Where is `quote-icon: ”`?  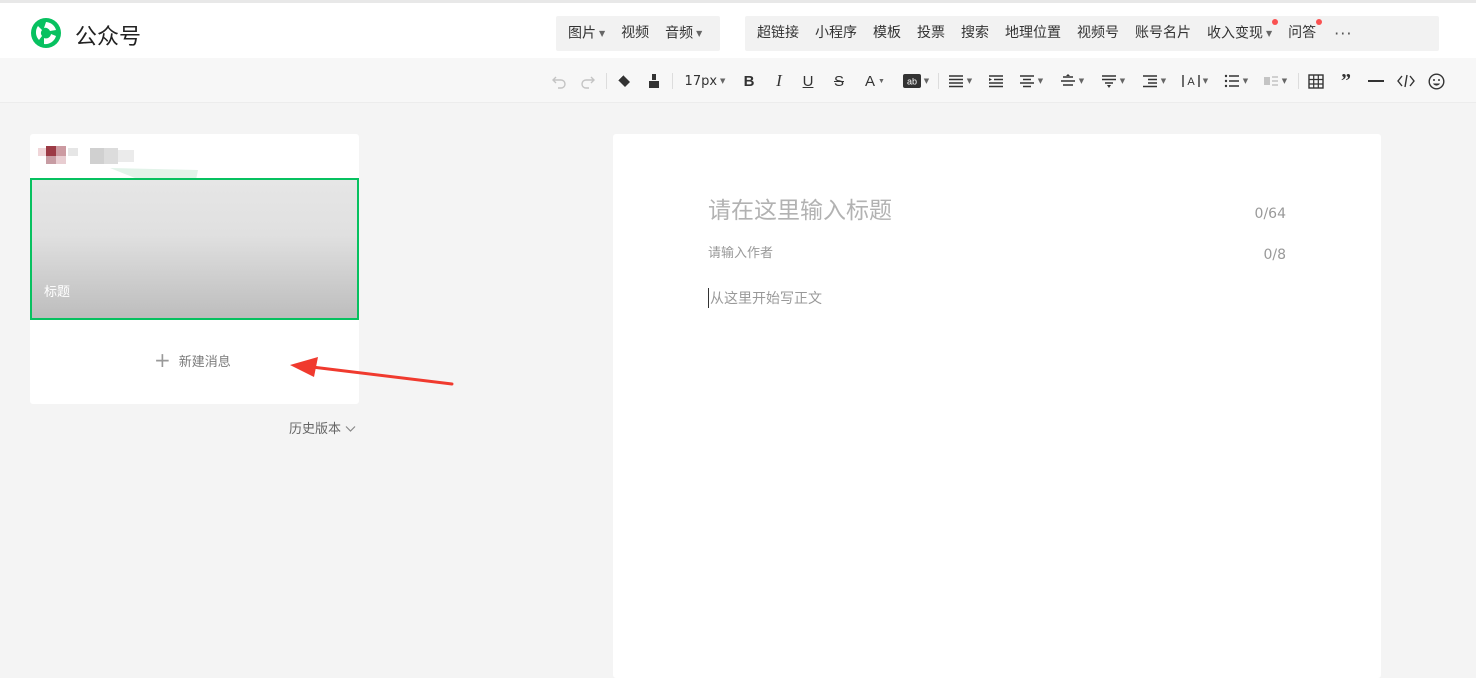 quote-icon: ” is located at coordinates (1346, 81).